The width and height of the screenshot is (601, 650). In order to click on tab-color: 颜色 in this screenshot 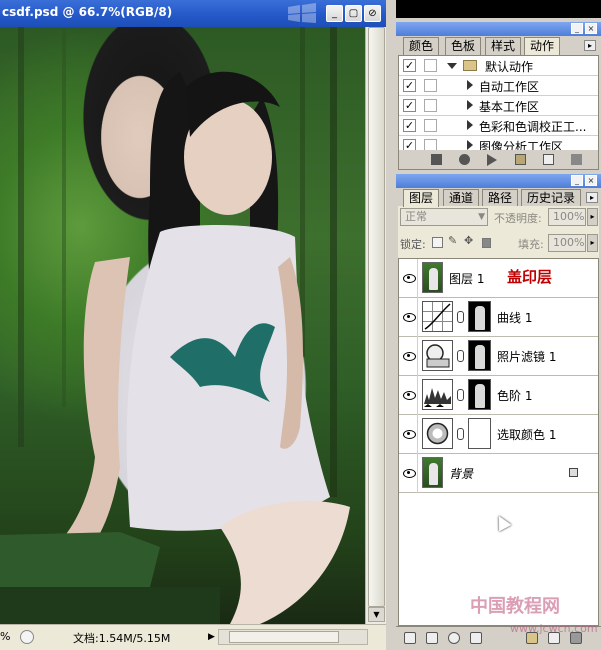, I will do `click(421, 46)`.